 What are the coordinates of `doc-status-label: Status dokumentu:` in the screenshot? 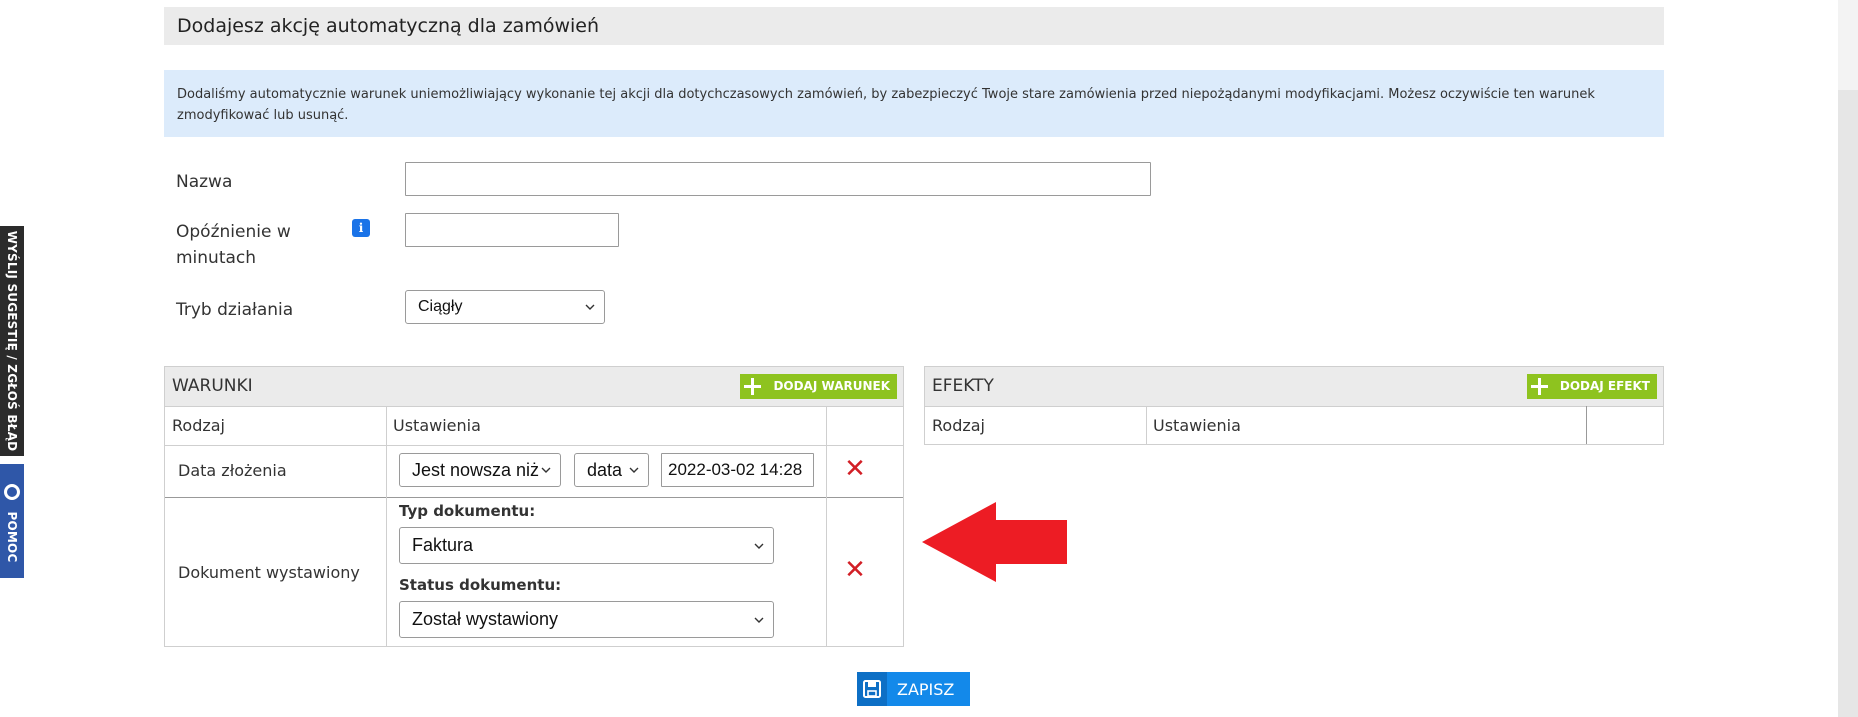 It's located at (480, 585).